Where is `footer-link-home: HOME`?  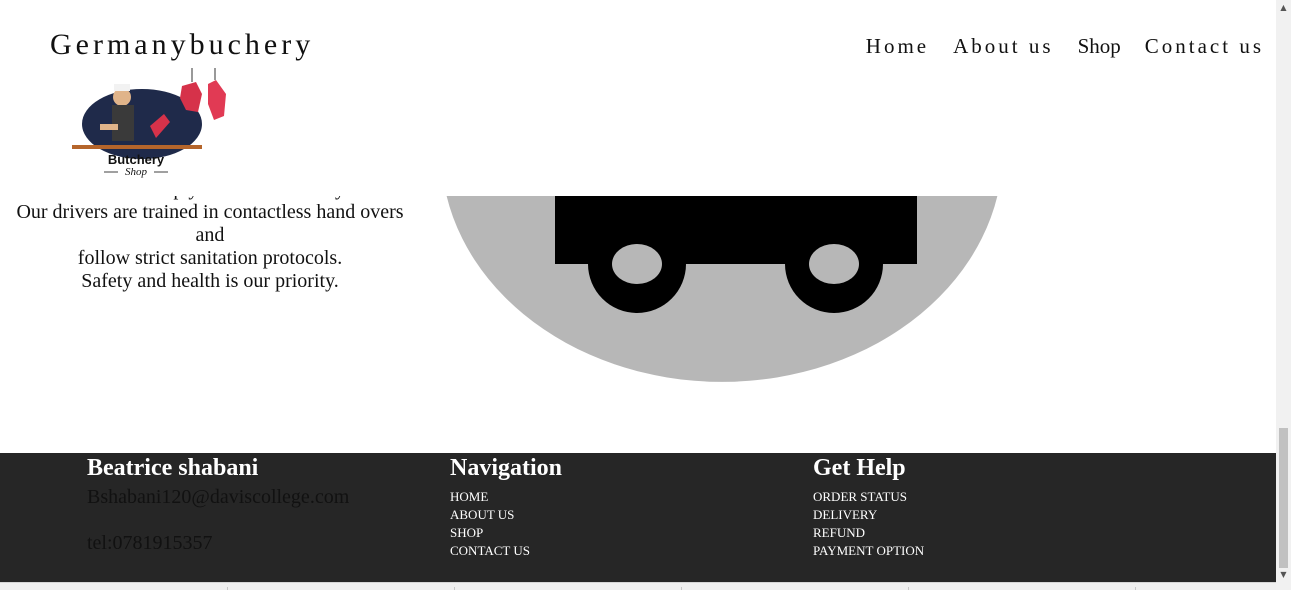
footer-link-home: HOME is located at coordinates (506, 497).